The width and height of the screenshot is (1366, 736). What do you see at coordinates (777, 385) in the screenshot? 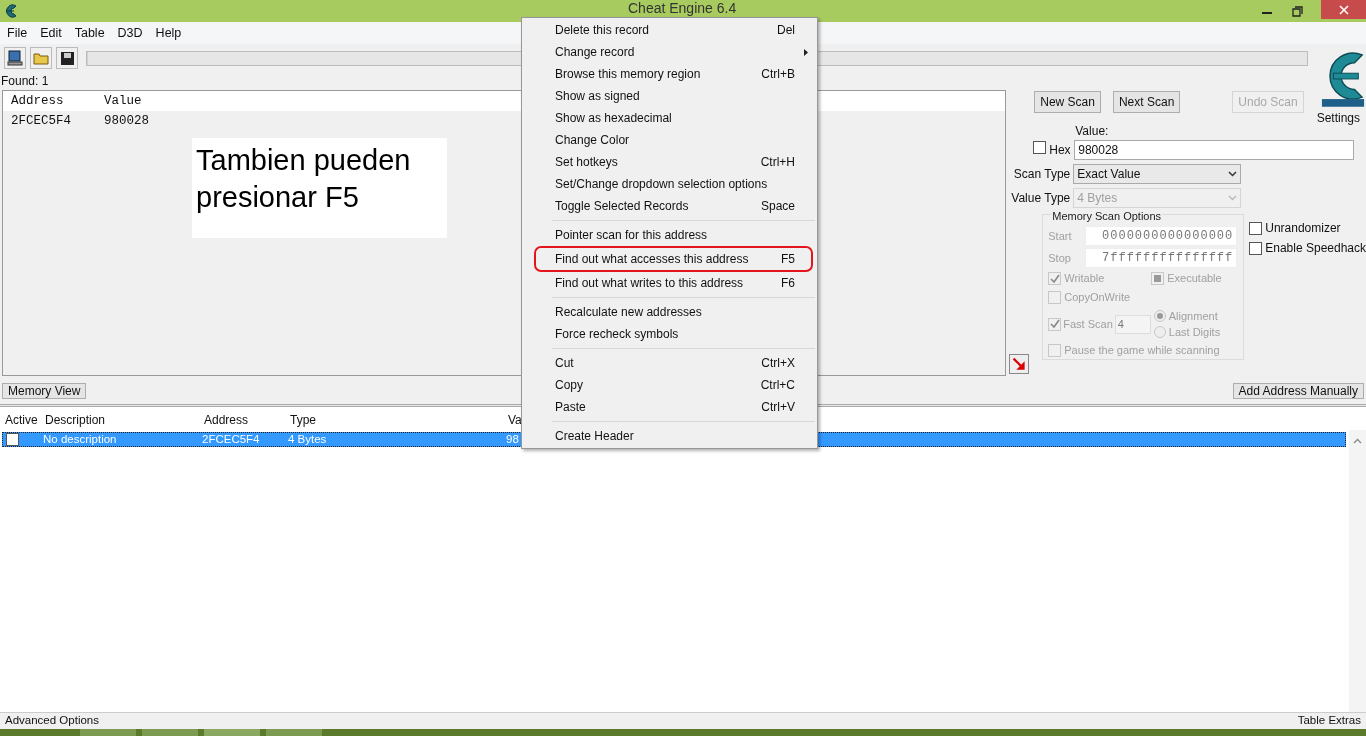
I see `shortcut-label: Ctrl+C` at bounding box center [777, 385].